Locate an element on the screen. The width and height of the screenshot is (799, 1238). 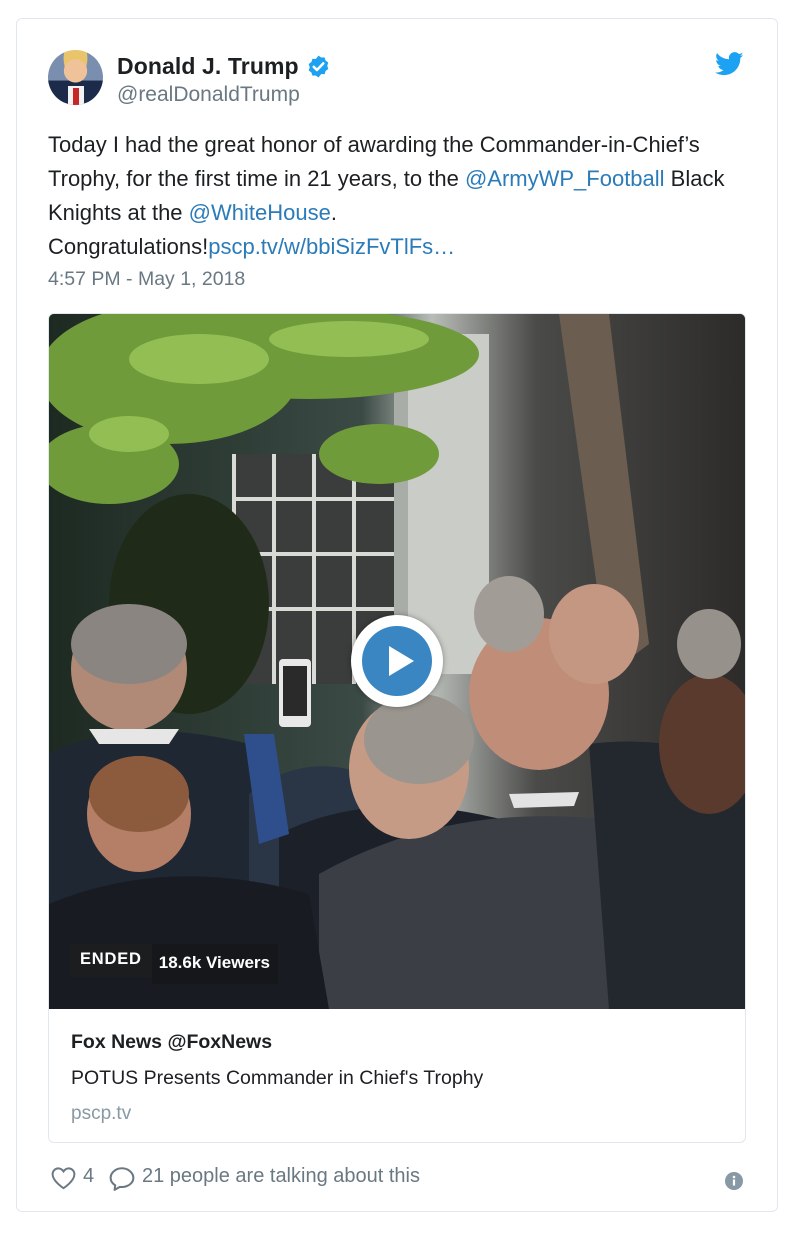
heart-icon is located at coordinates (63, 1178).